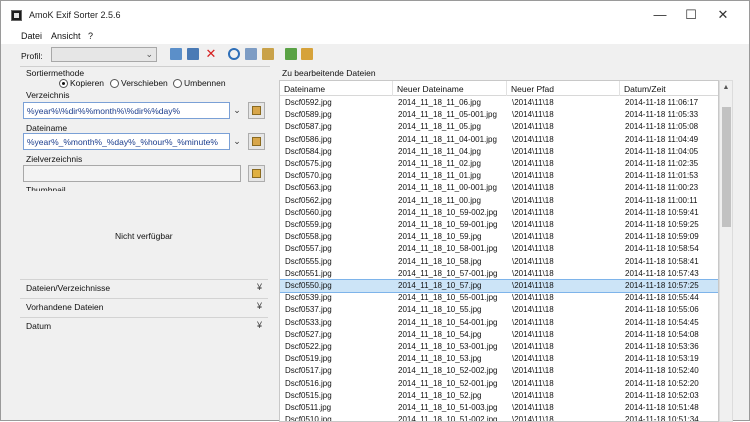  I want to click on start-sort-icon, so click(291, 54).